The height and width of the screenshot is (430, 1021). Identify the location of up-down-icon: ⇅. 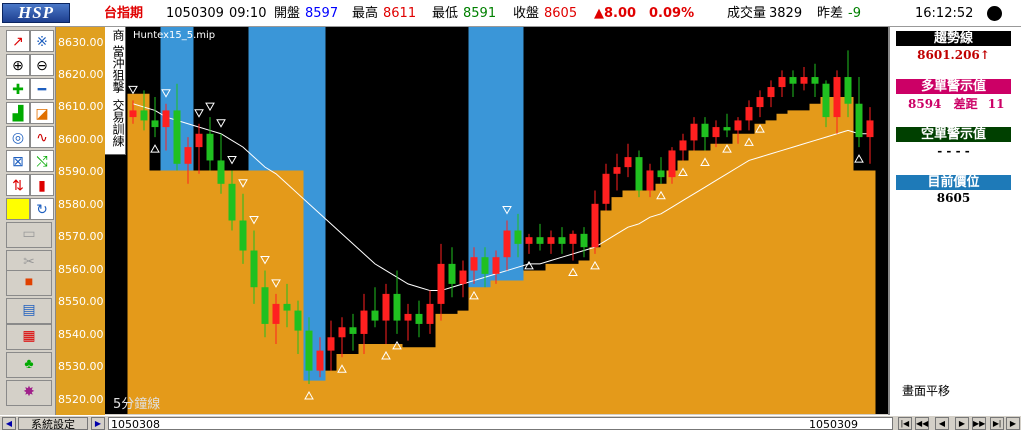
(18, 185).